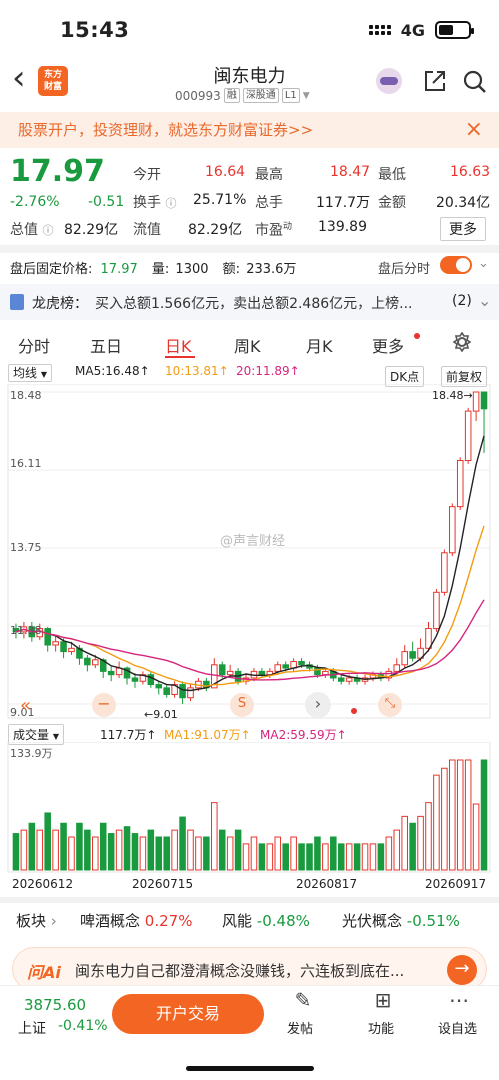 The height and width of the screenshot is (1080, 499). What do you see at coordinates (30, 373) in the screenshot?
I see `indicator-select: 均线 ▼` at bounding box center [30, 373].